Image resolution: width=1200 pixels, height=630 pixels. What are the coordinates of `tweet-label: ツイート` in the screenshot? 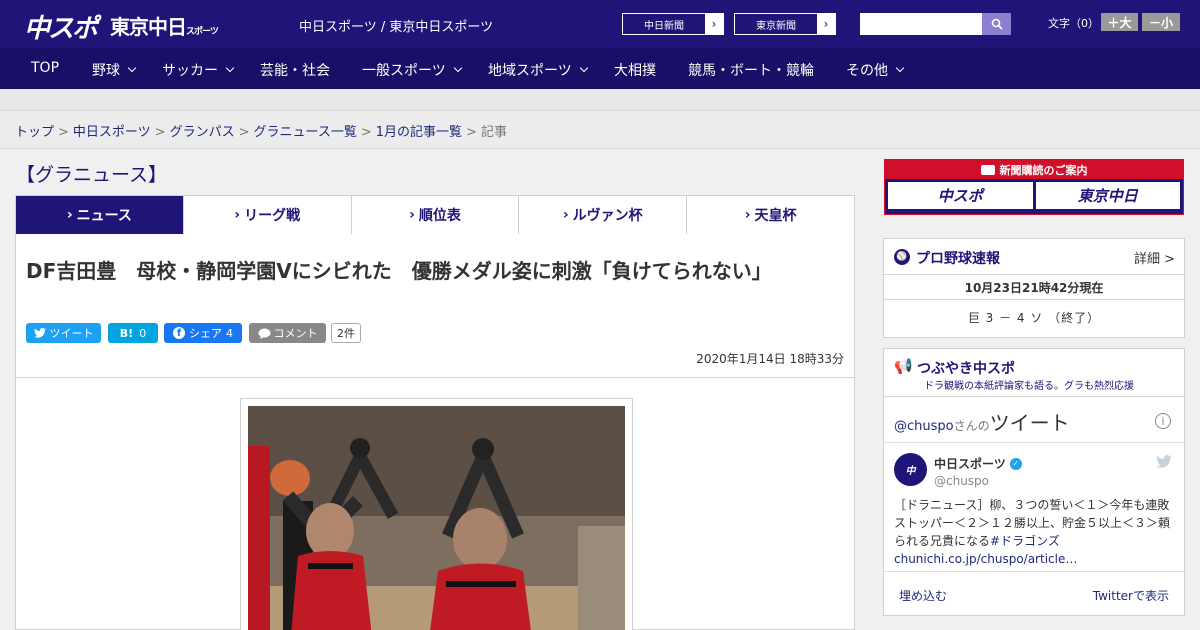 It's located at (71, 333).